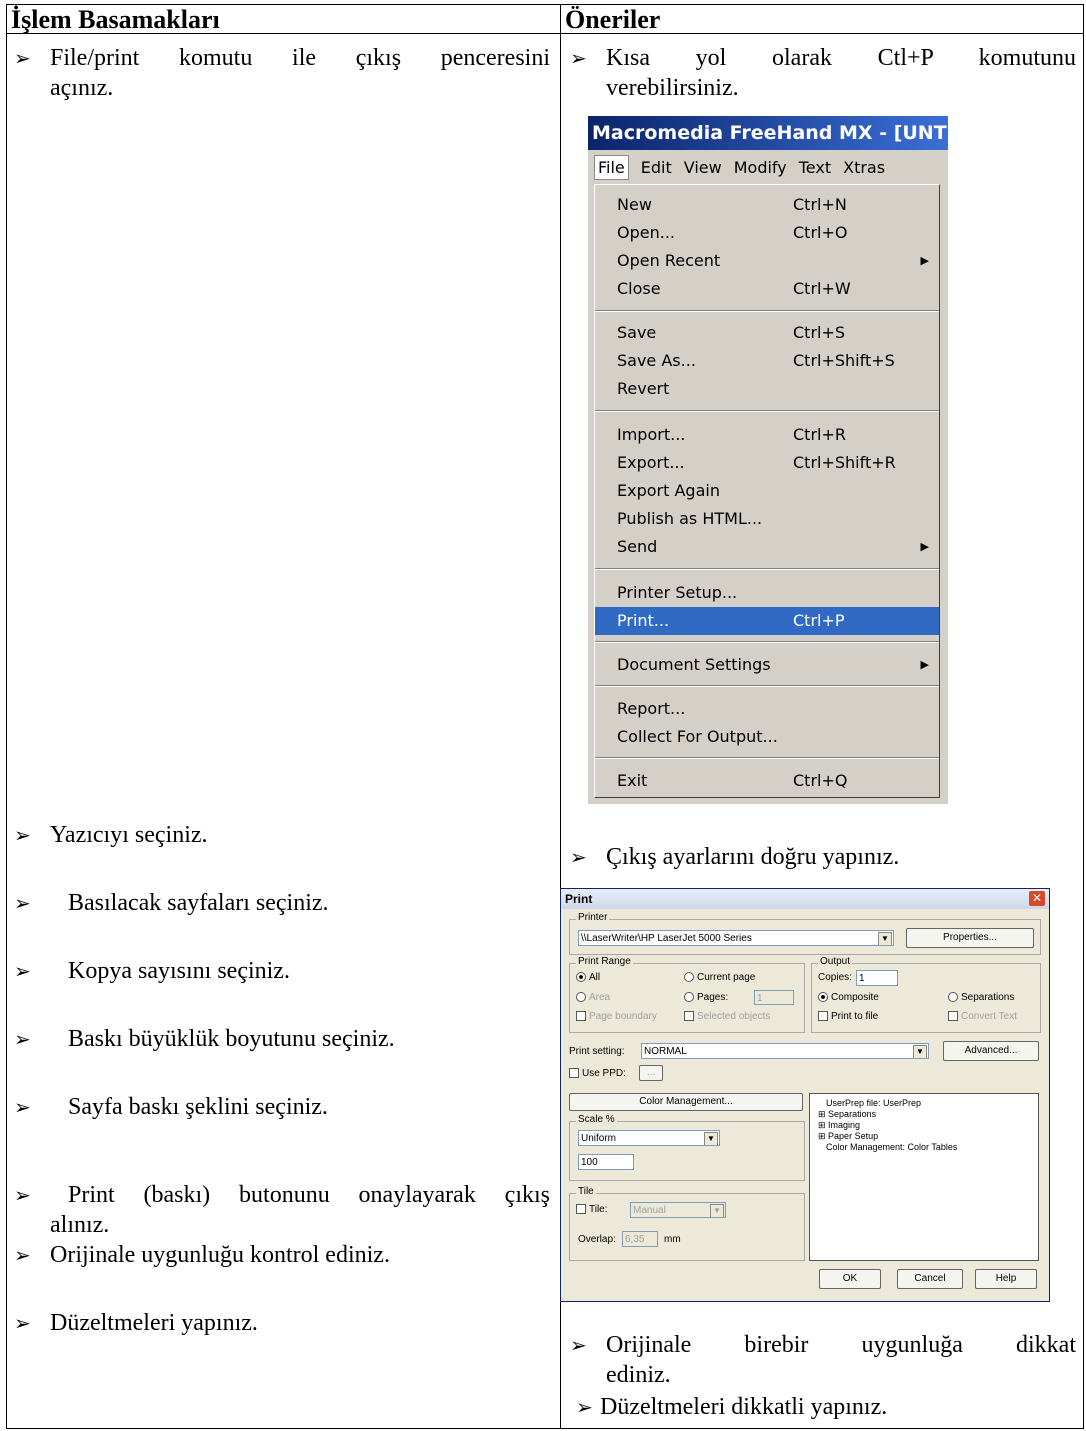 The height and width of the screenshot is (1431, 1086). What do you see at coordinates (785, 1051) in the screenshot?
I see `print-setting-select: NORMAL ▼` at bounding box center [785, 1051].